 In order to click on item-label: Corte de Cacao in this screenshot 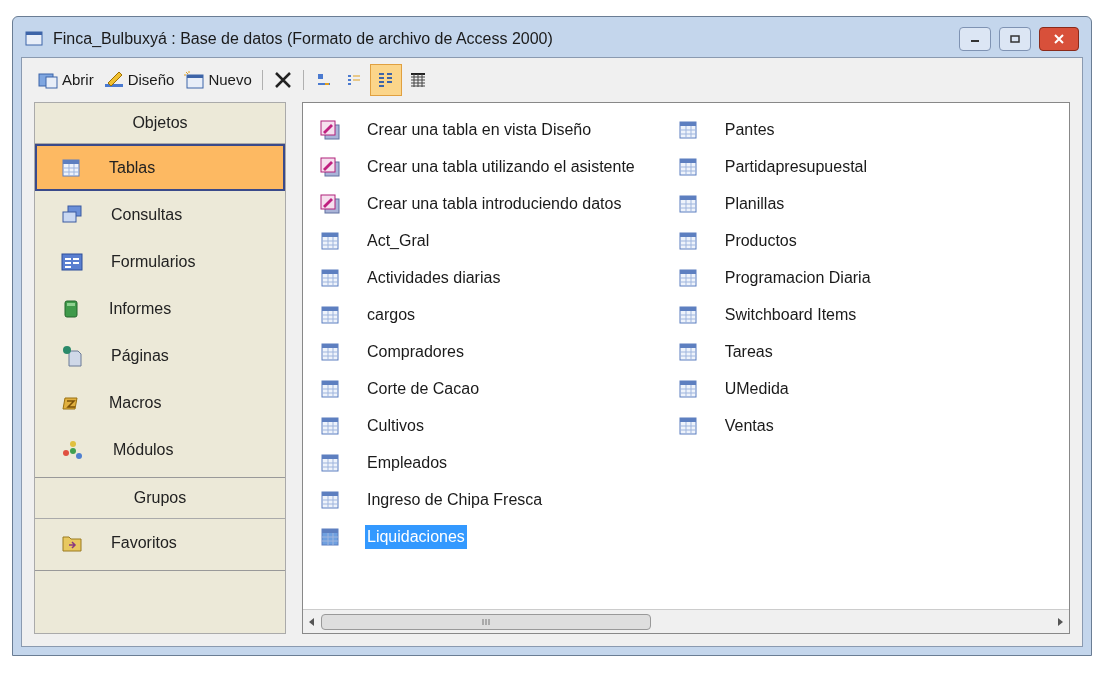, I will do `click(423, 388)`.